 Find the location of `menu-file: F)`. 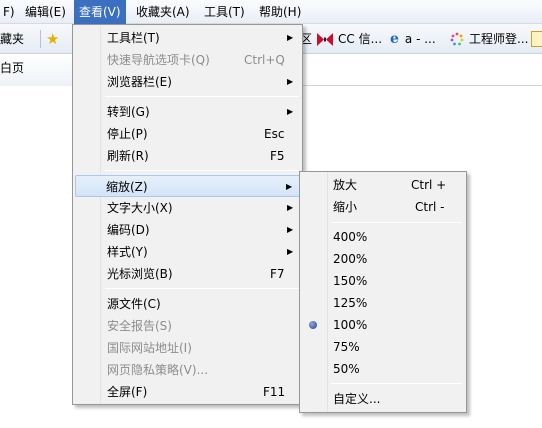

menu-file: F) is located at coordinates (10, 12).